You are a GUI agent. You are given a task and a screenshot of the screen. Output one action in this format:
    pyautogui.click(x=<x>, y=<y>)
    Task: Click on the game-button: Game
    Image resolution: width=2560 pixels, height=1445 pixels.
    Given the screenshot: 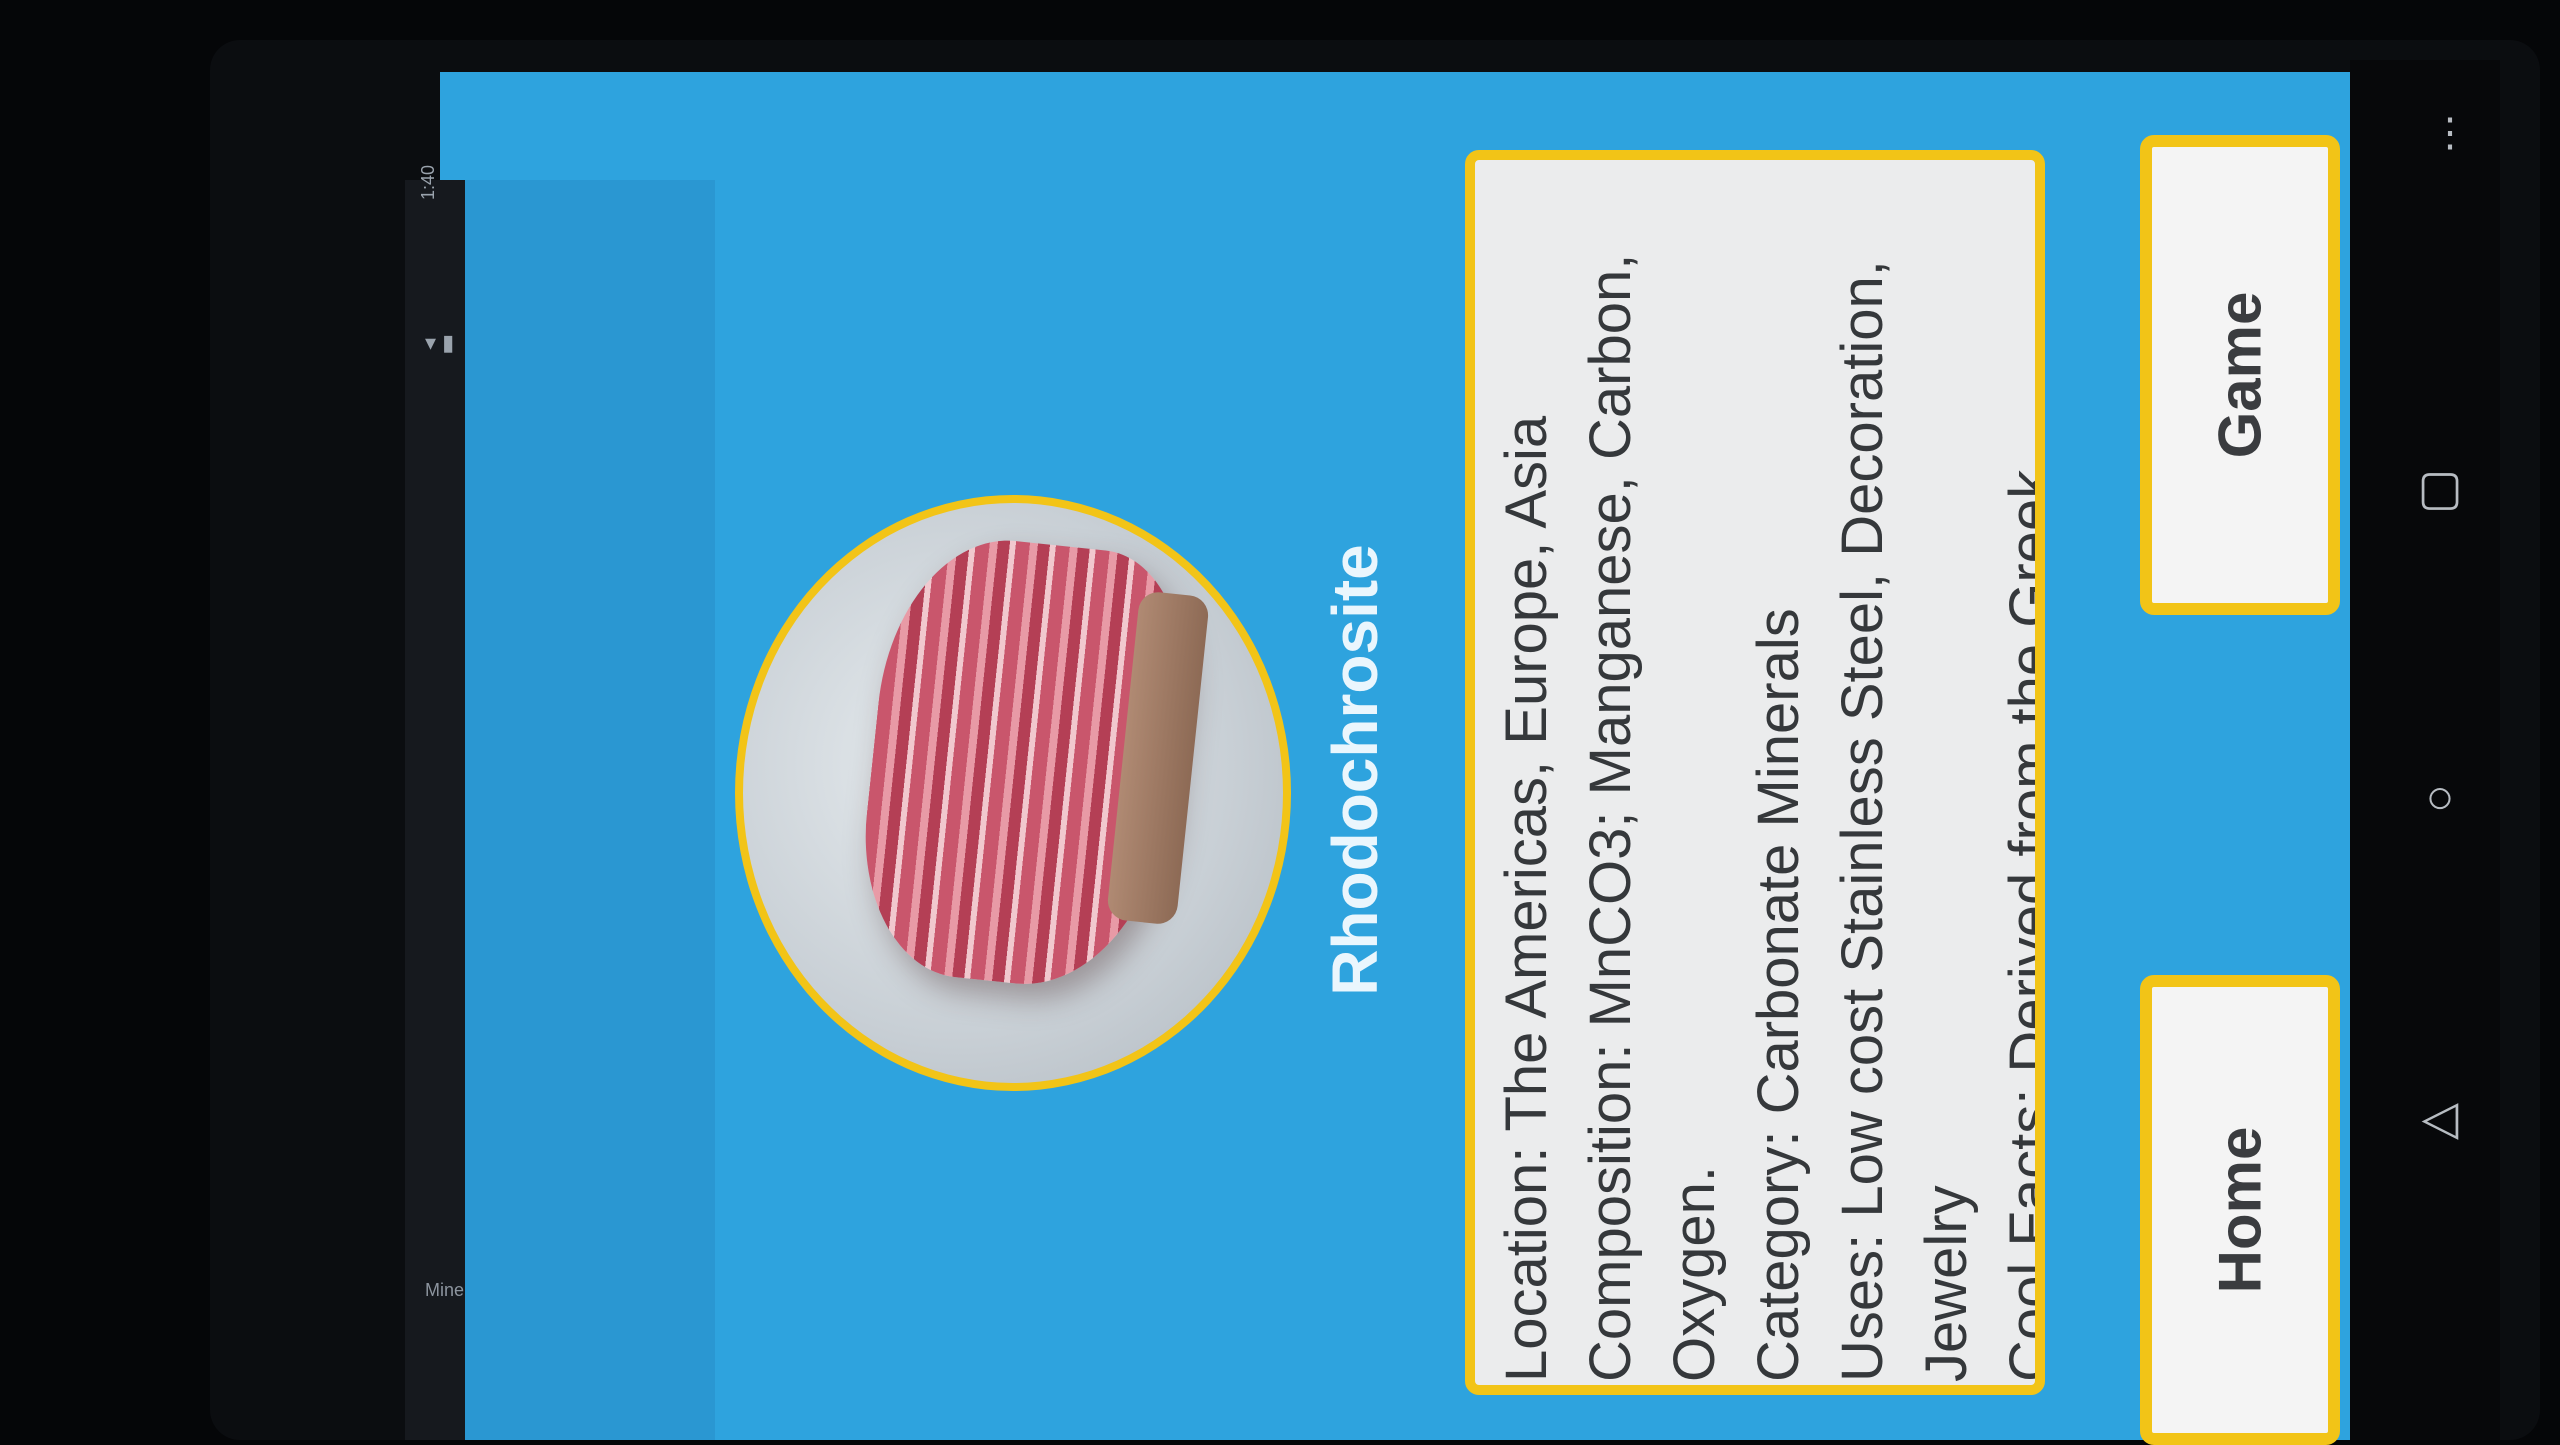 What is the action you would take?
    pyautogui.click(x=2240, y=375)
    